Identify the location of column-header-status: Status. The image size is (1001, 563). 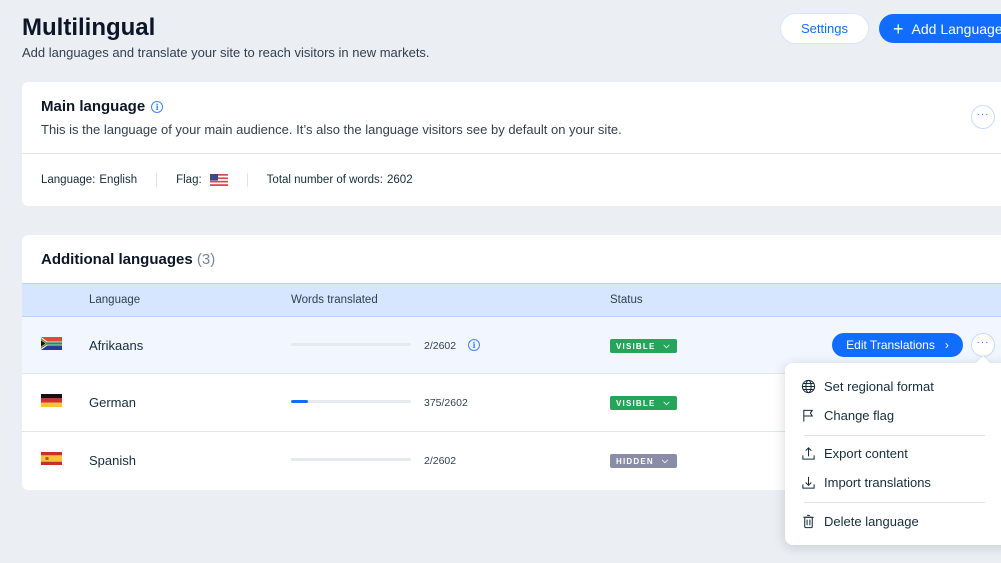
(626, 300).